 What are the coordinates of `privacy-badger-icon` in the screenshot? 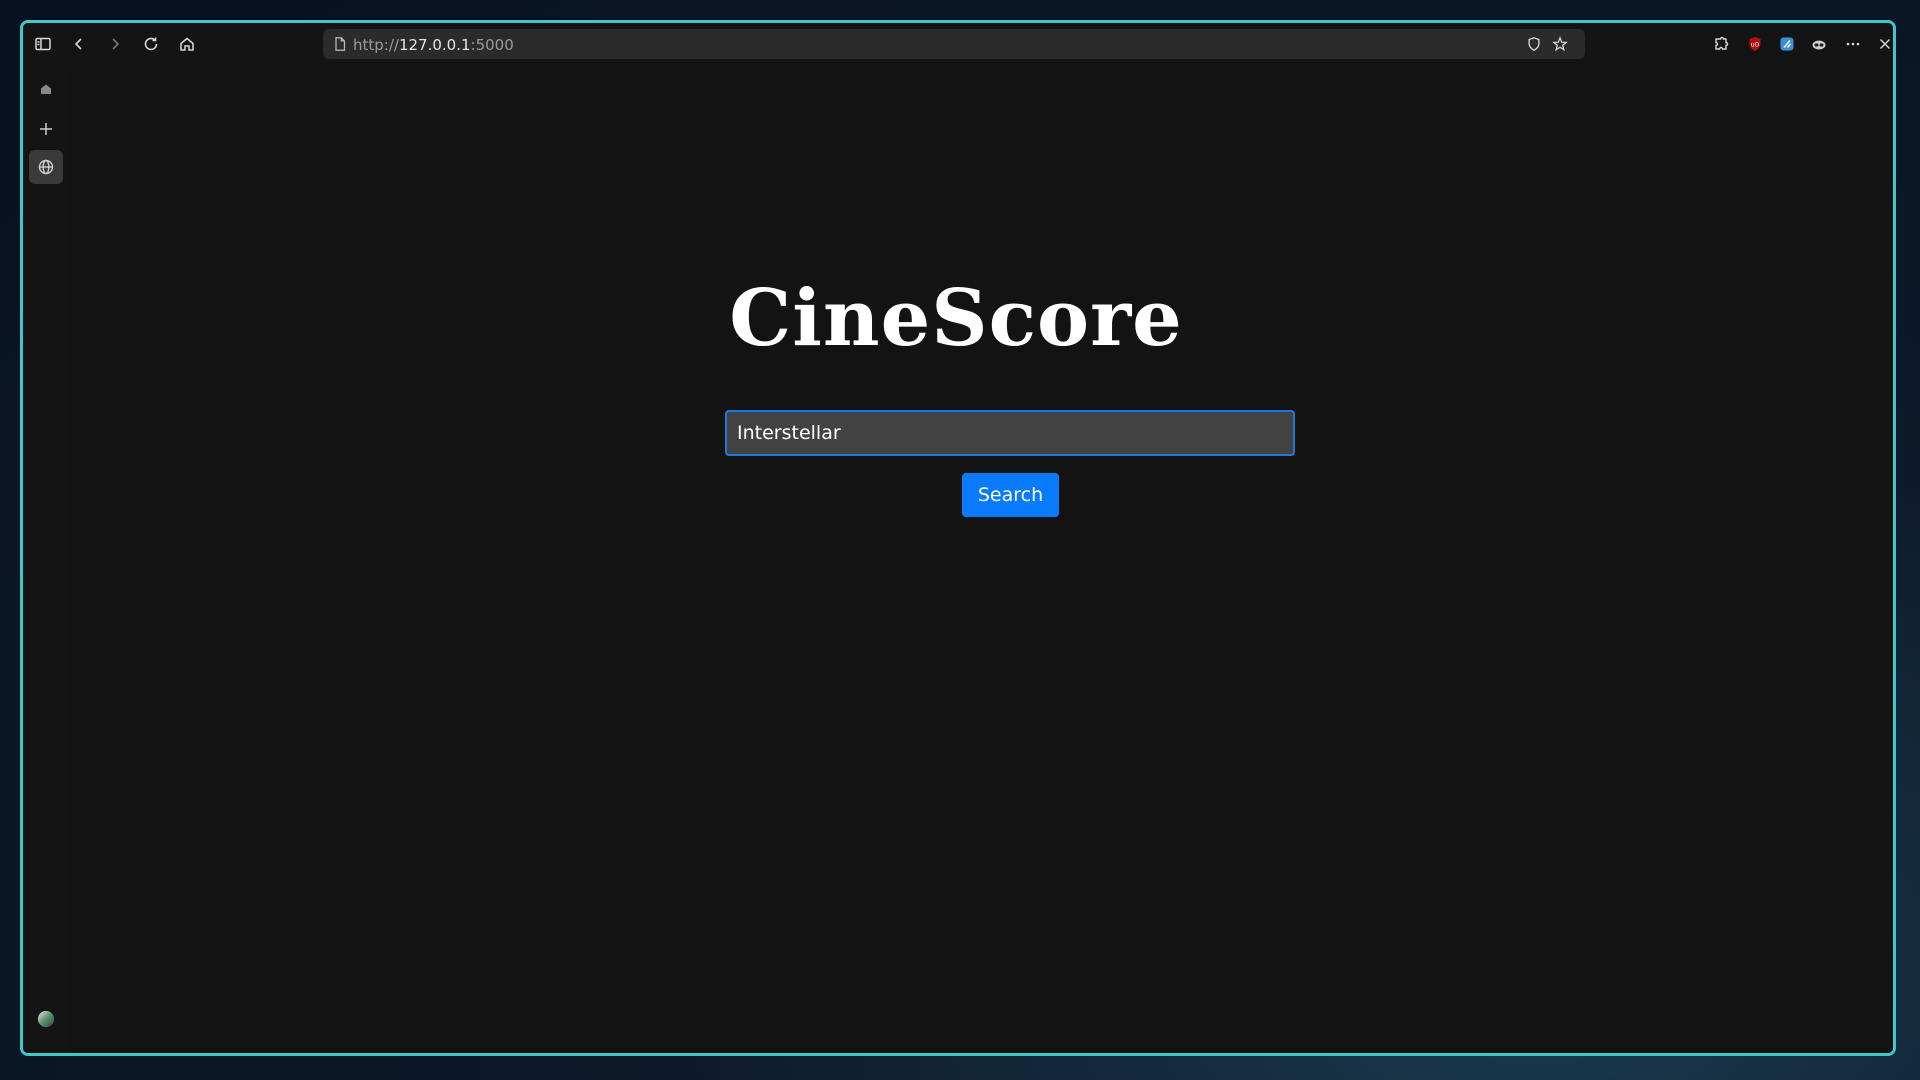 It's located at (1819, 44).